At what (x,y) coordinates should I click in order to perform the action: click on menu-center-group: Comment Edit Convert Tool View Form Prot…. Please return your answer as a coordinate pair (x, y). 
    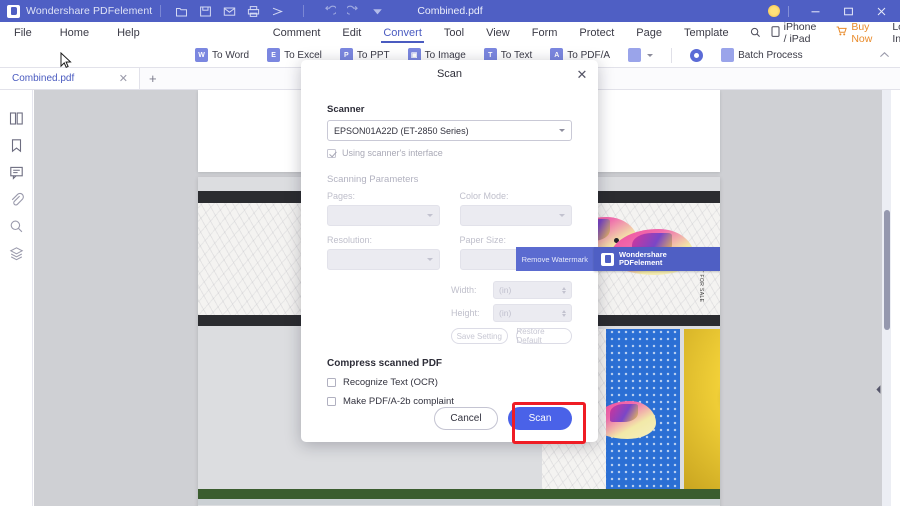
    Looking at the image, I should click on (511, 35).